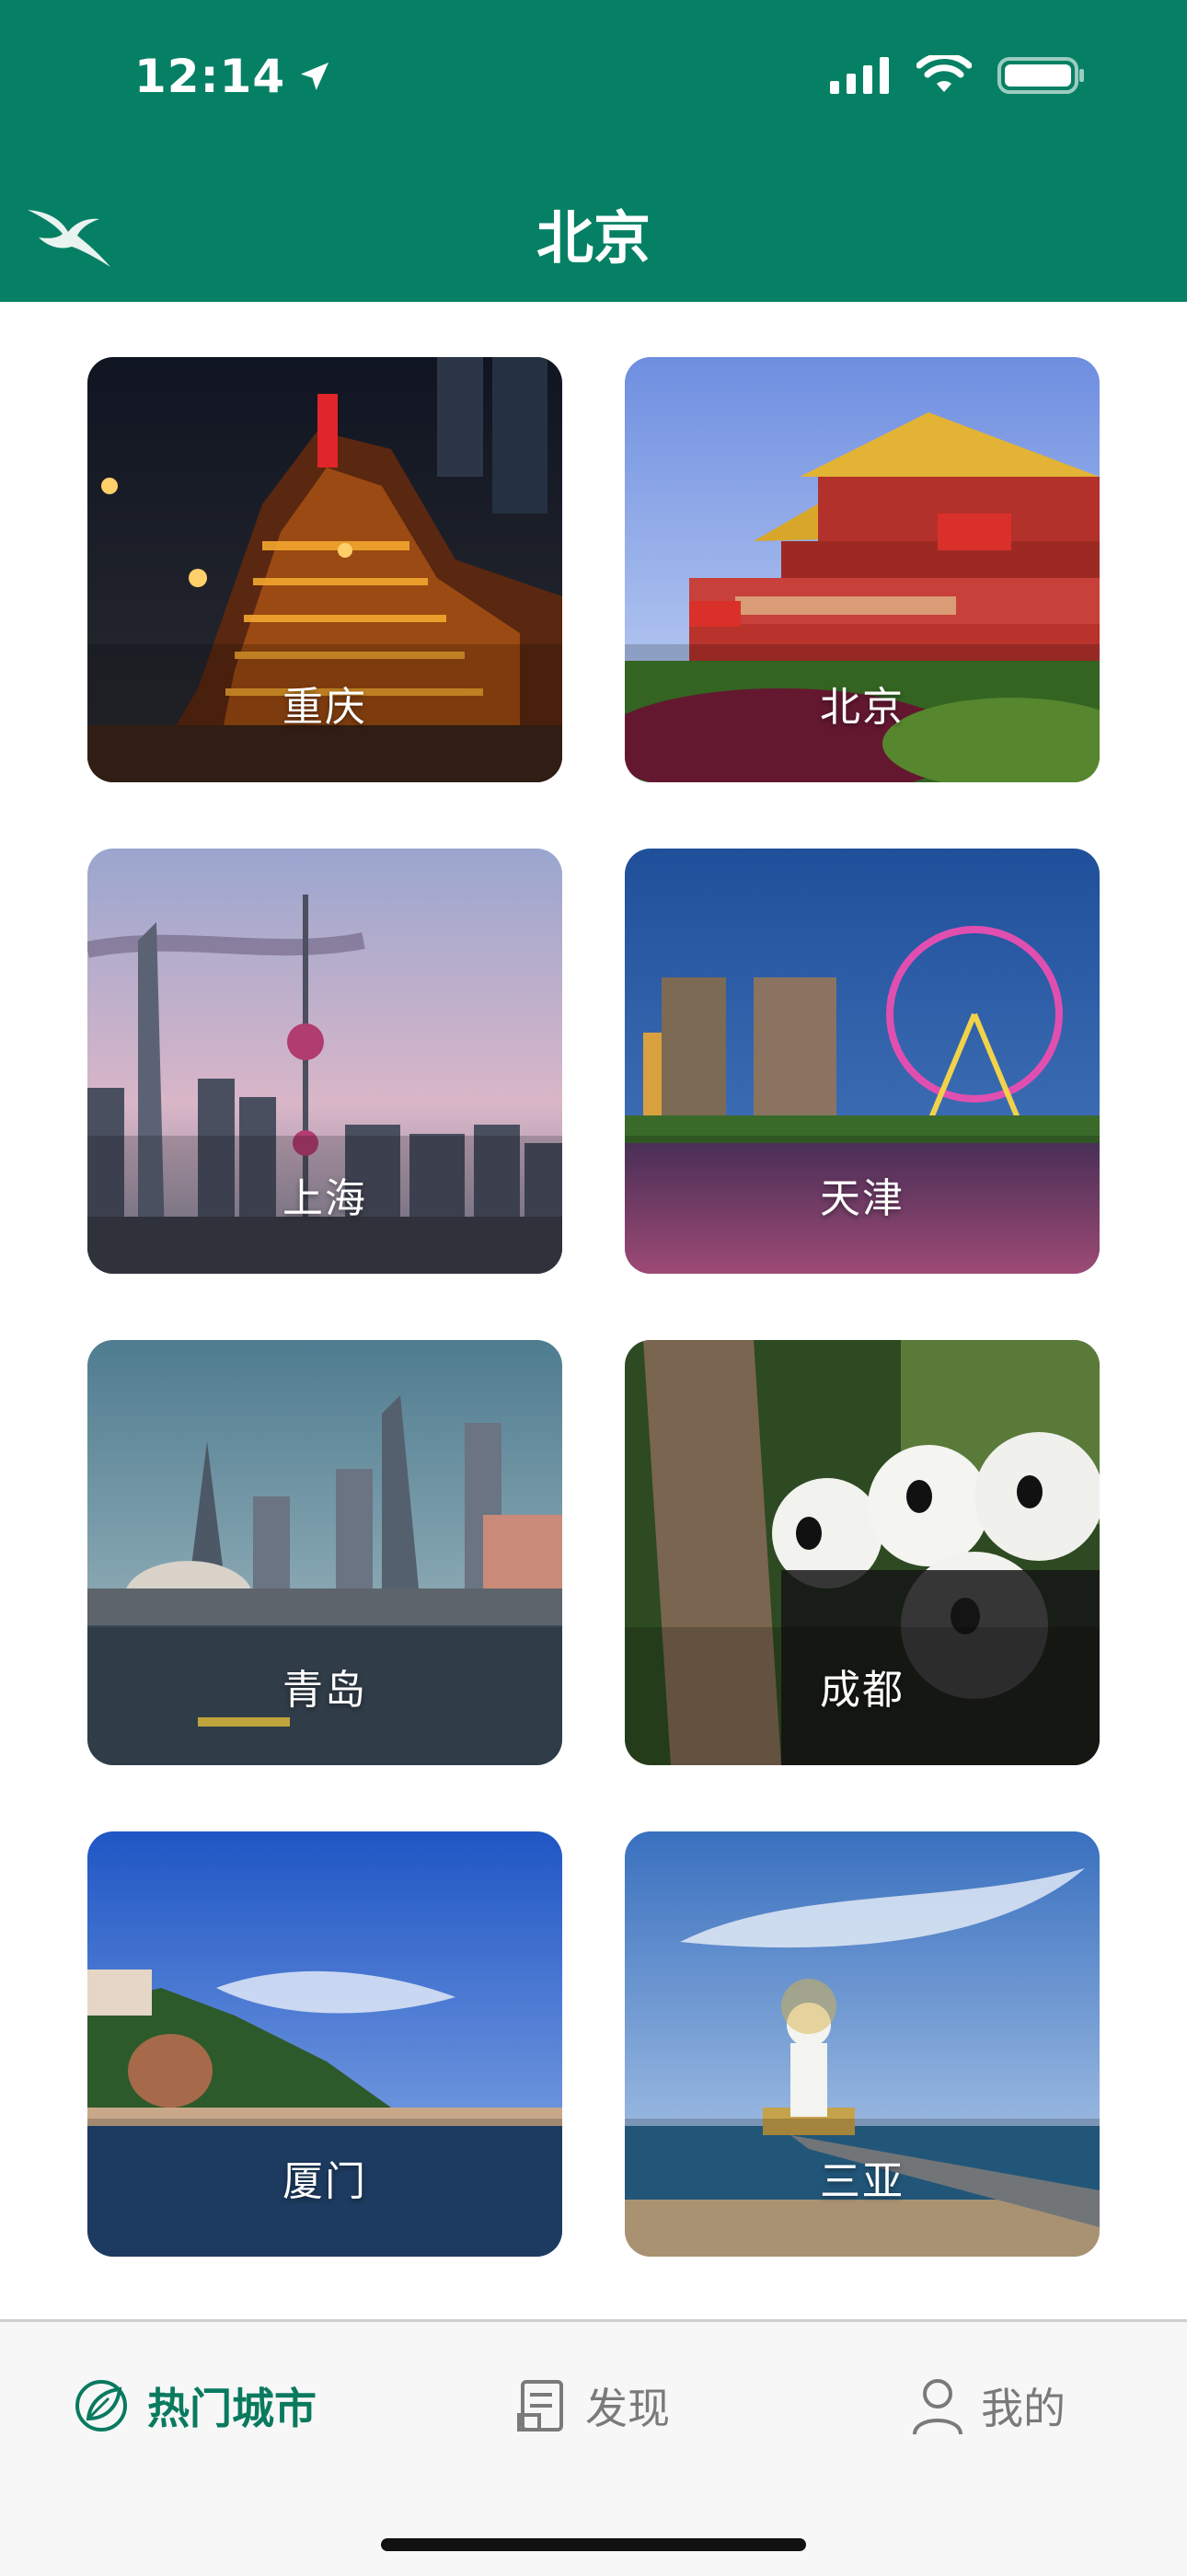 This screenshot has width=1187, height=2576. I want to click on tab-hot-cities: 热门城市, so click(194, 2405).